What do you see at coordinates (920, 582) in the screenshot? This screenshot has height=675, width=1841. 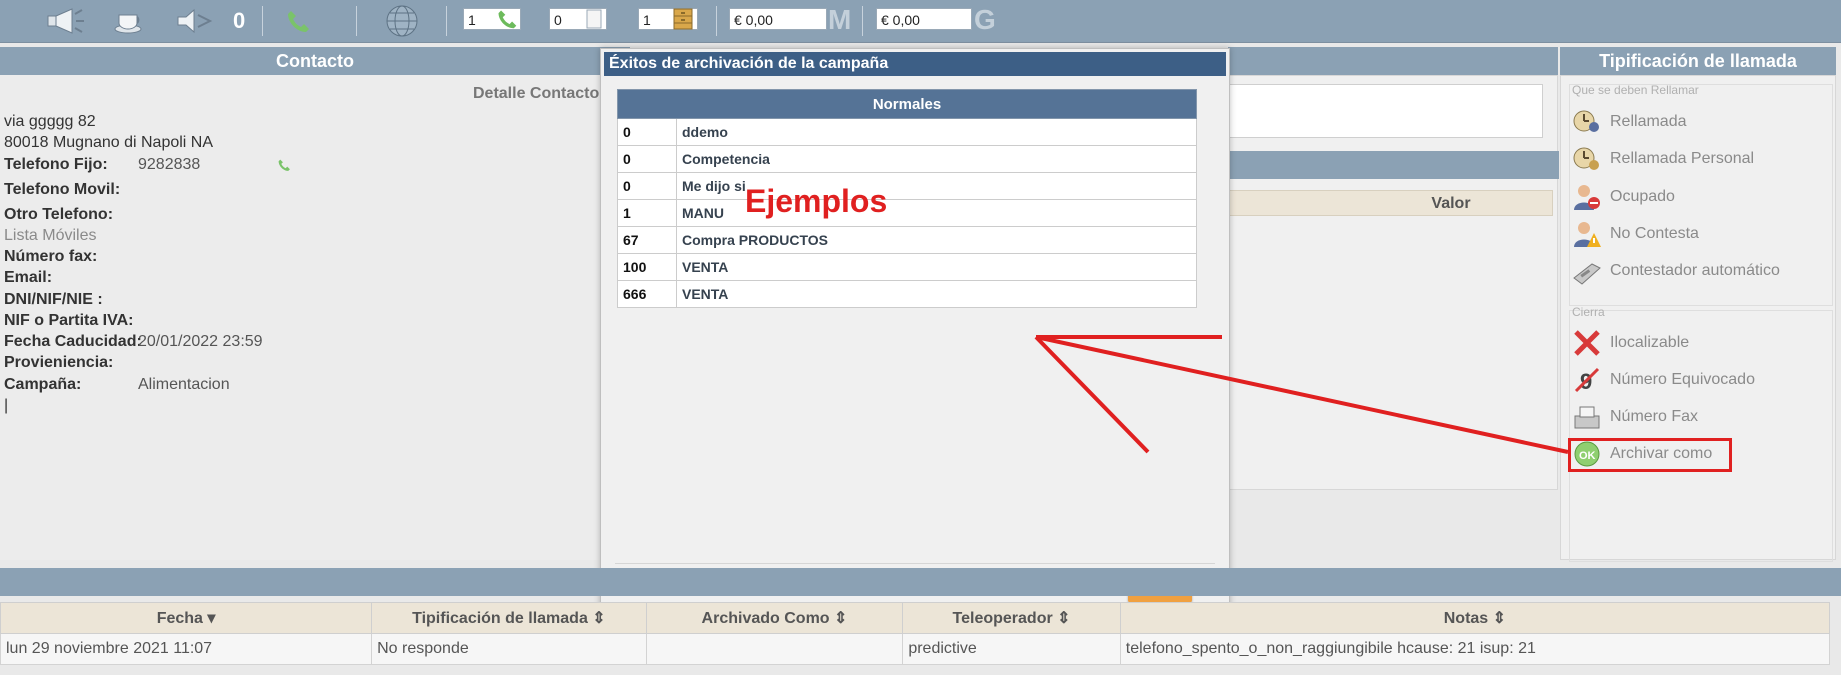 I see `history-header-bar` at bounding box center [920, 582].